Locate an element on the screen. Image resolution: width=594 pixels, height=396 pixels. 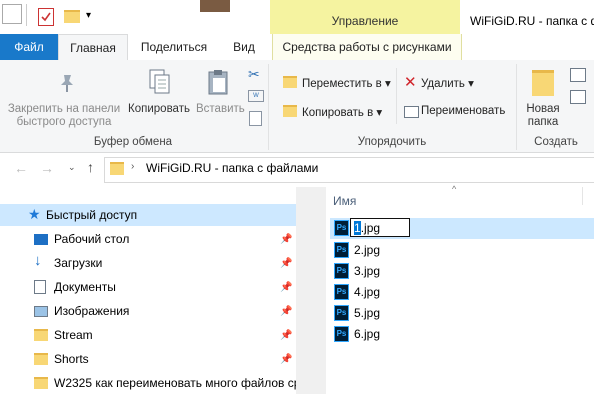
nav-item-label: Shorts is located at coordinates (71, 359).